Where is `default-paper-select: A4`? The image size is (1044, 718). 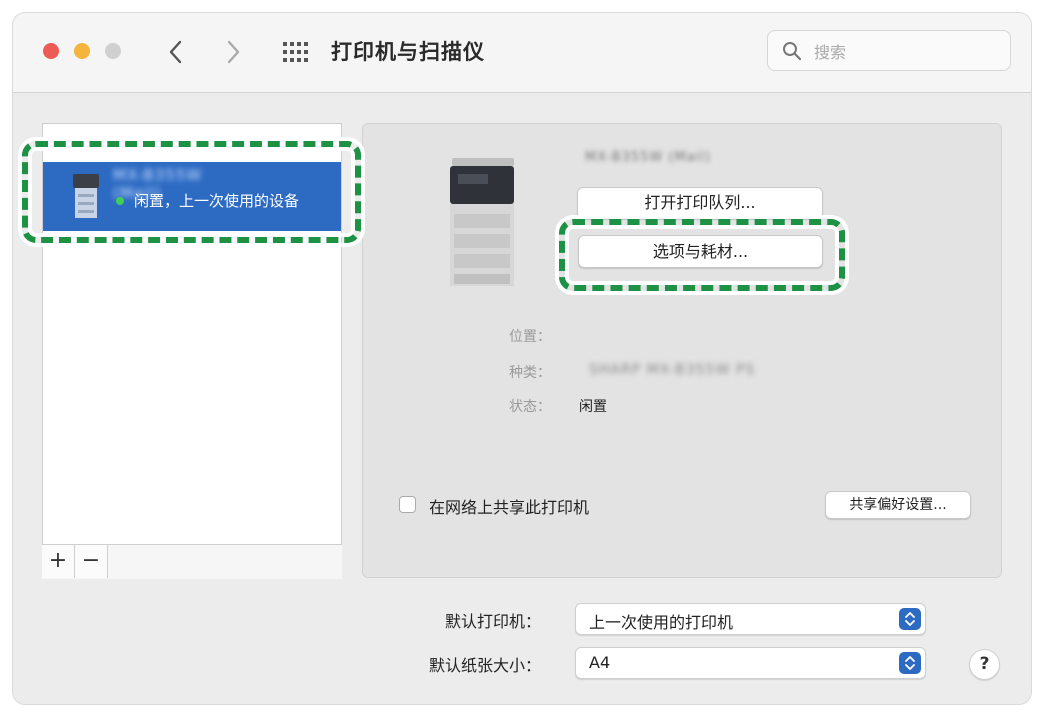 default-paper-select: A4 is located at coordinates (750, 663).